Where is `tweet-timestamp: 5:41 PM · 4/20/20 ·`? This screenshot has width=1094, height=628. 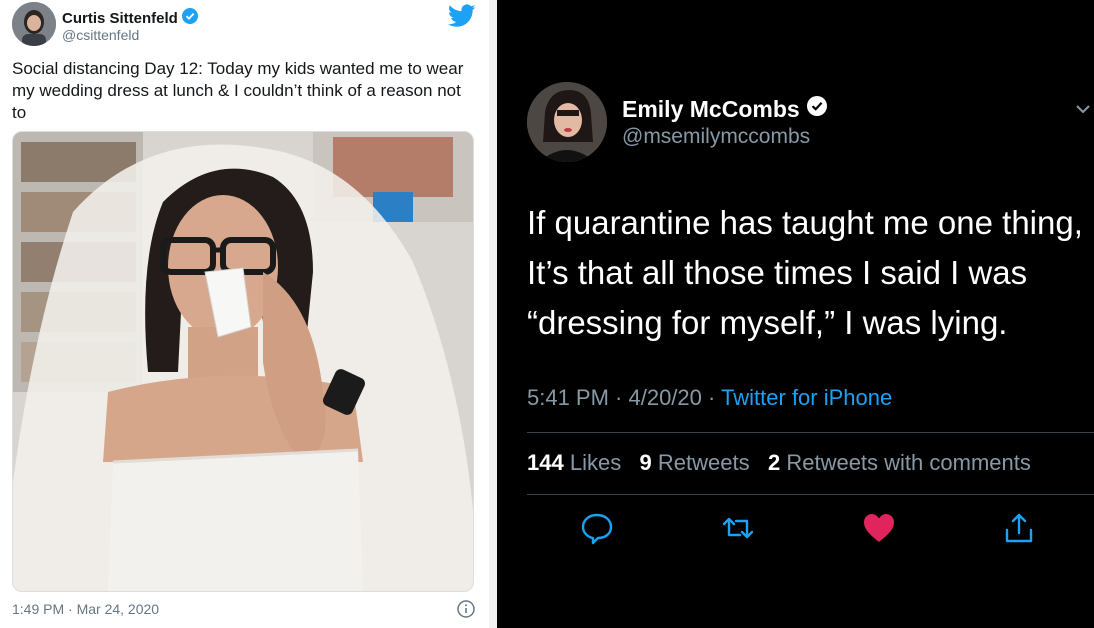
tweet-timestamp: 5:41 PM · 4/20/20 · is located at coordinates (624, 397).